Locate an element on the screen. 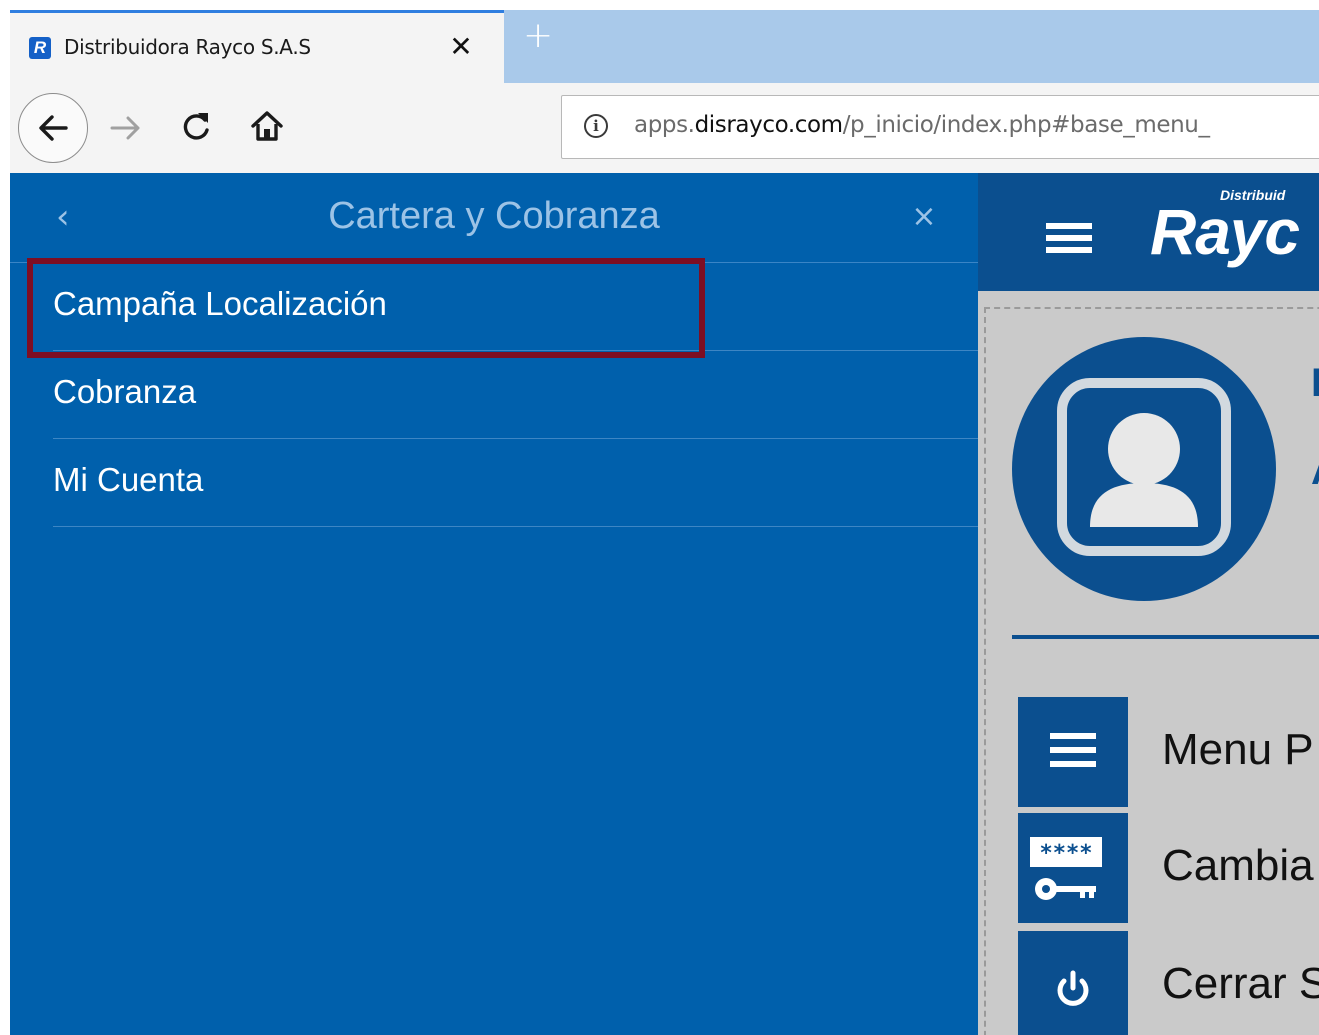 The width and height of the screenshot is (1319, 1035). back-button is located at coordinates (53, 128).